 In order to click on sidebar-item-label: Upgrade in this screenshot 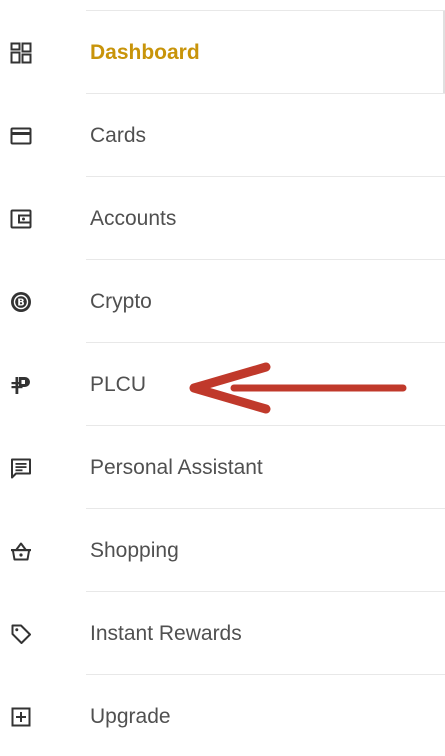, I will do `click(130, 716)`.